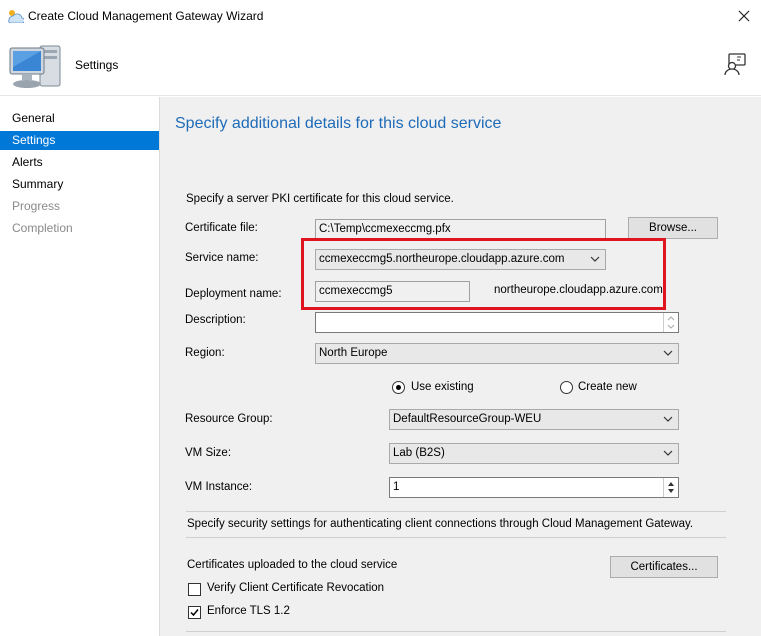 The width and height of the screenshot is (761, 636). Describe the element at coordinates (79, 140) in the screenshot. I see `nav-item-settings: Settings` at that location.